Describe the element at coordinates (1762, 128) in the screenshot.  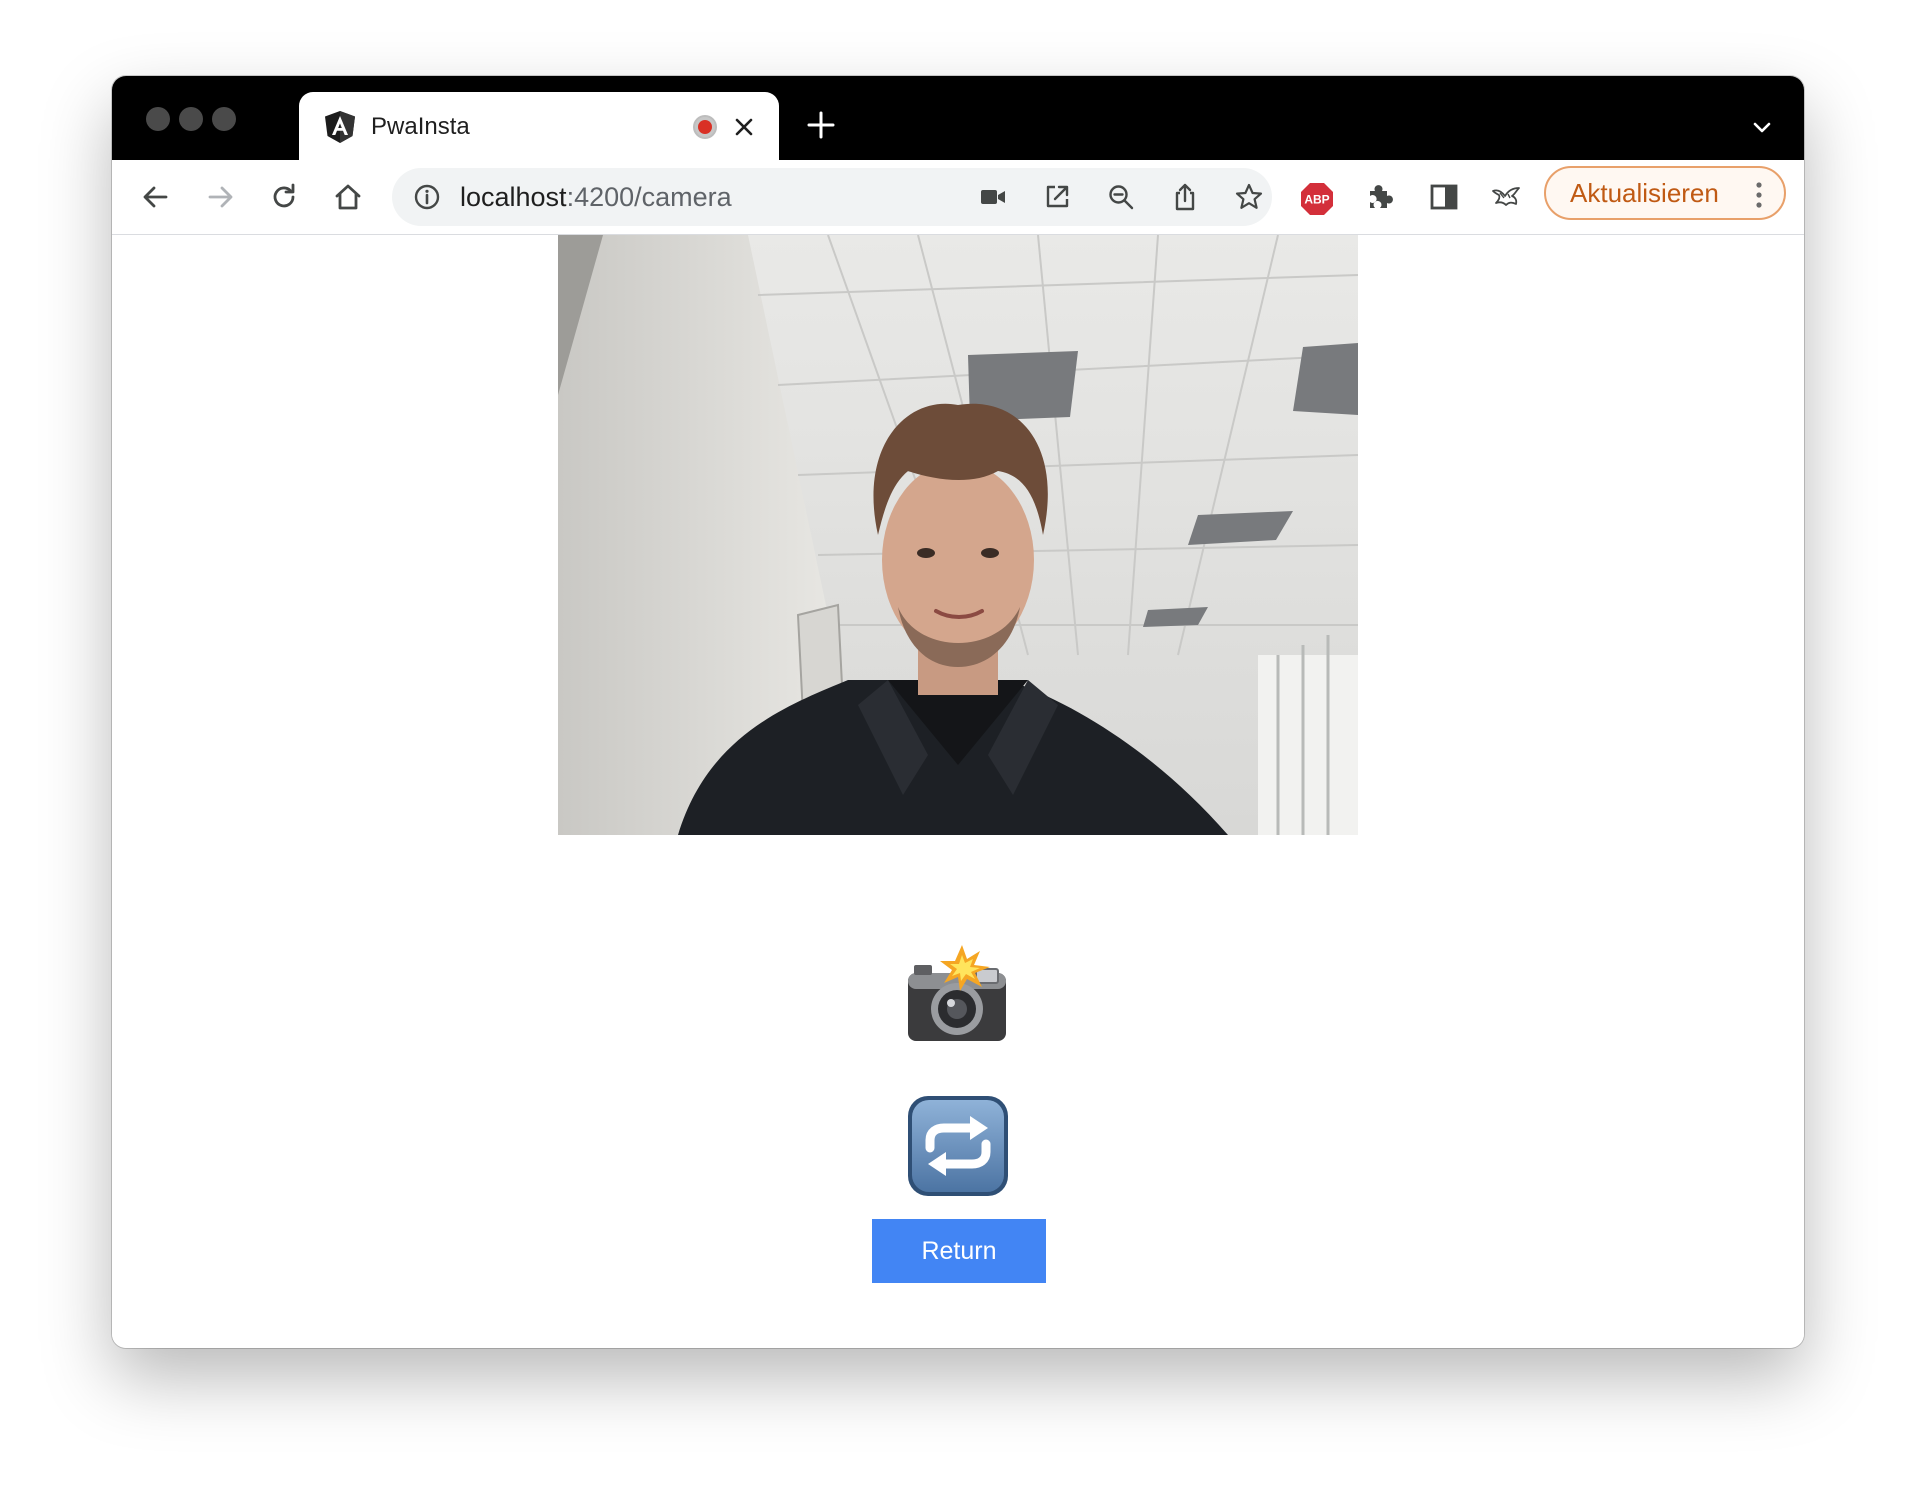
I see `chevron-down-icon` at that location.